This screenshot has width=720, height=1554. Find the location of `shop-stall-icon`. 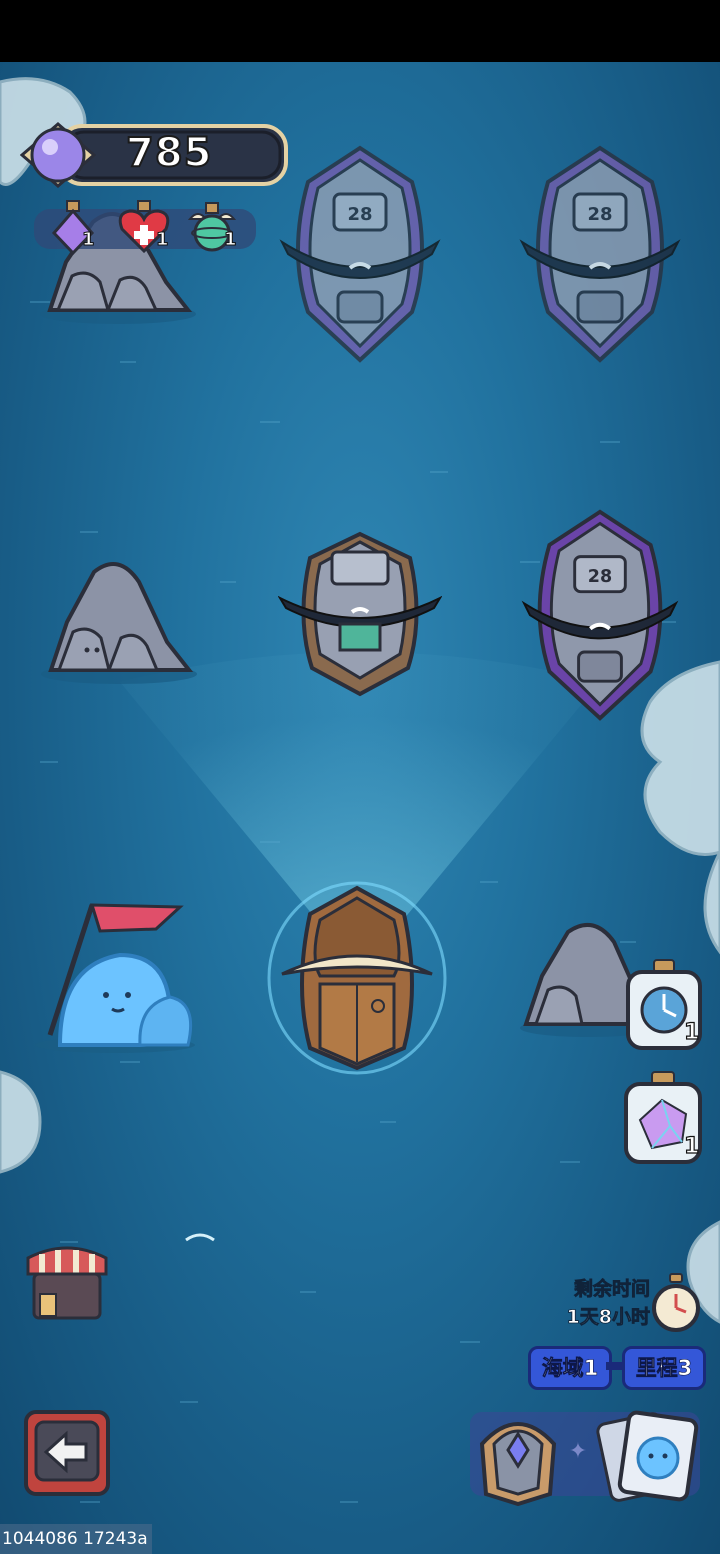

shop-stall-icon is located at coordinates (67, 1283).